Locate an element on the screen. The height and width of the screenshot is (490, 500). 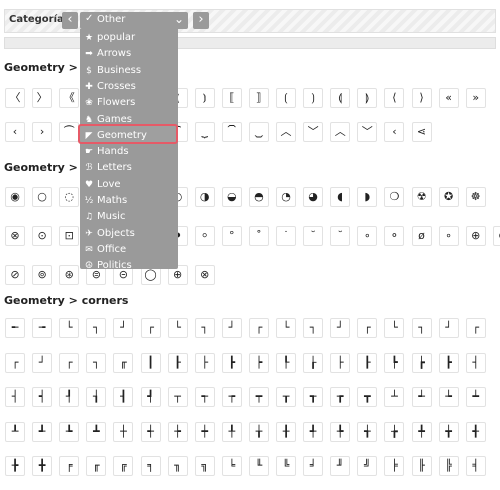
symbol-cell: ⟮ is located at coordinates (286, 98).